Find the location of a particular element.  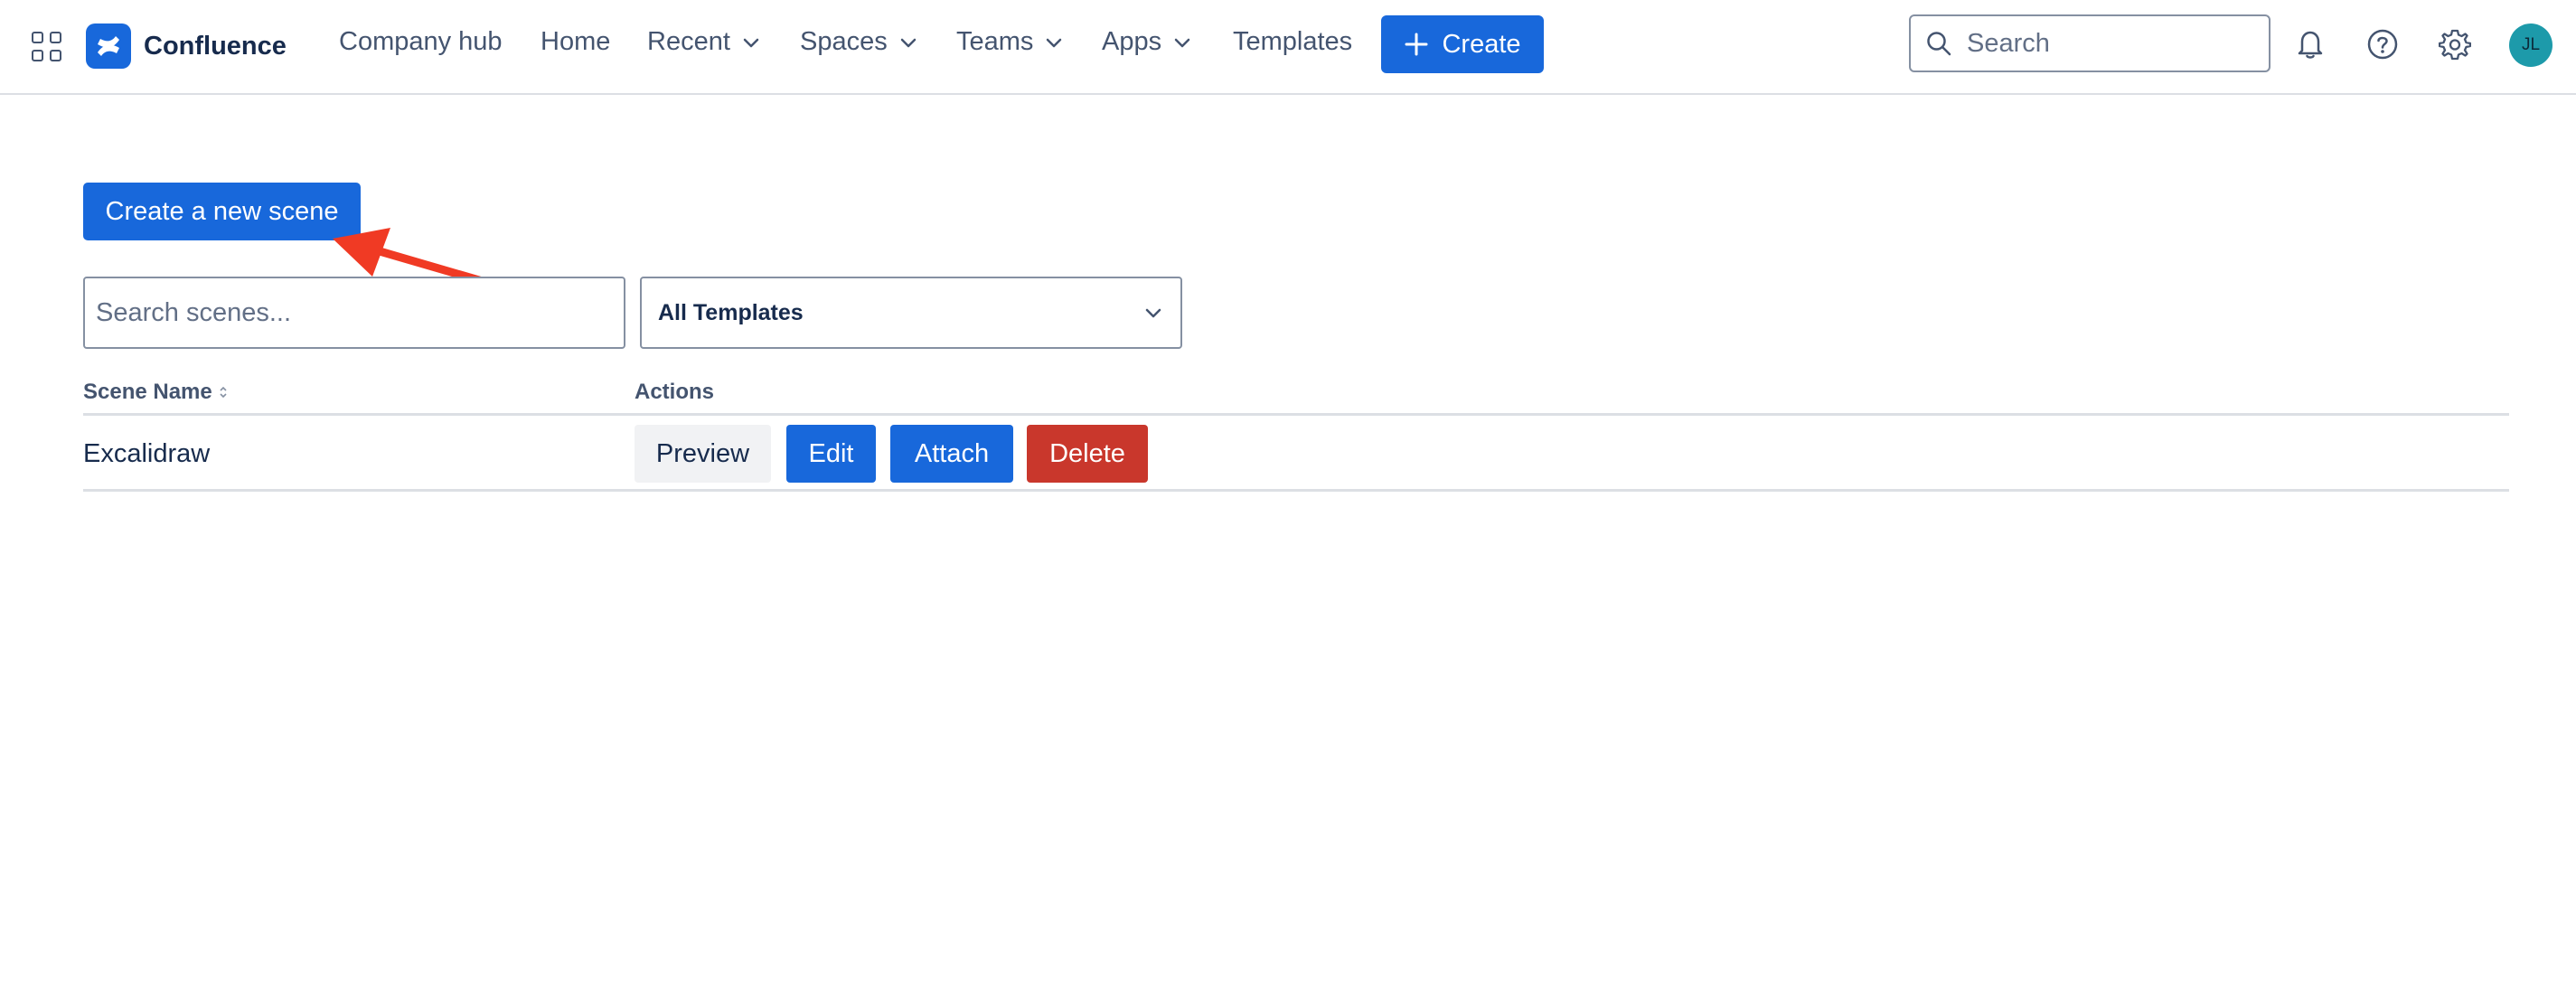

nav-spaces-label: Spaces is located at coordinates (844, 41).